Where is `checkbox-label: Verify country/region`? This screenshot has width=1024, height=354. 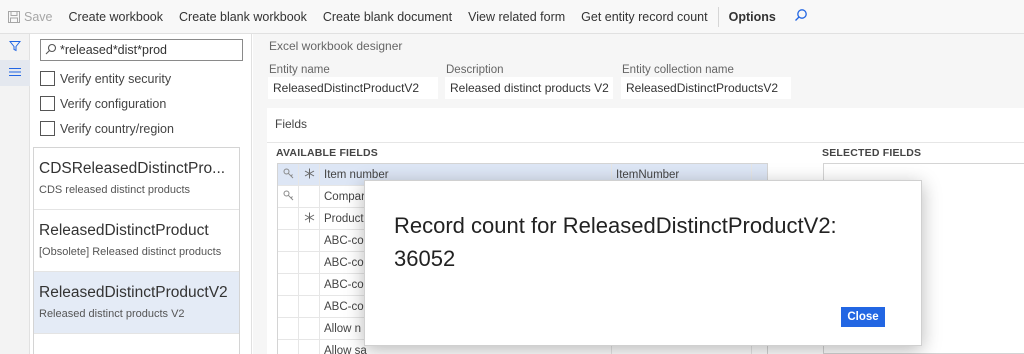 checkbox-label: Verify country/region is located at coordinates (117, 128).